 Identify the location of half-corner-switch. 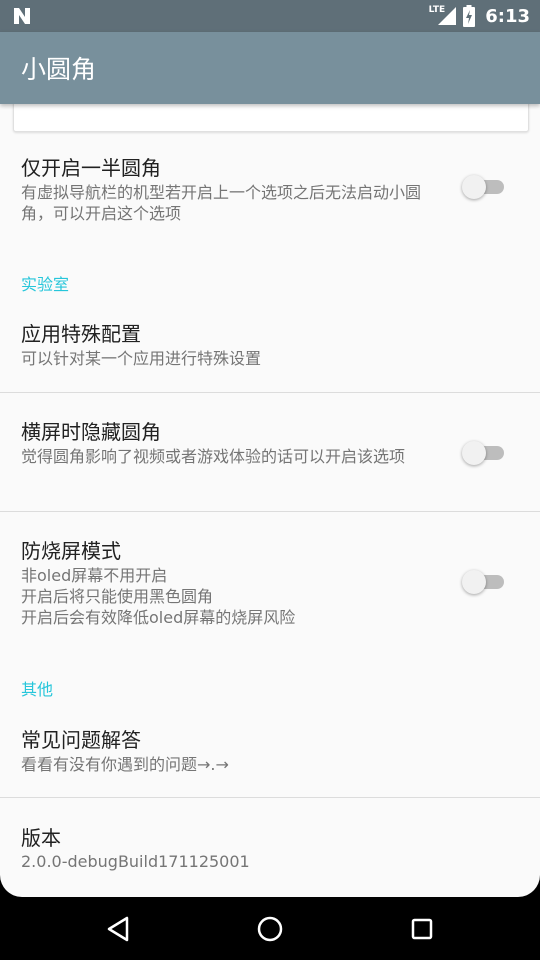
(485, 187).